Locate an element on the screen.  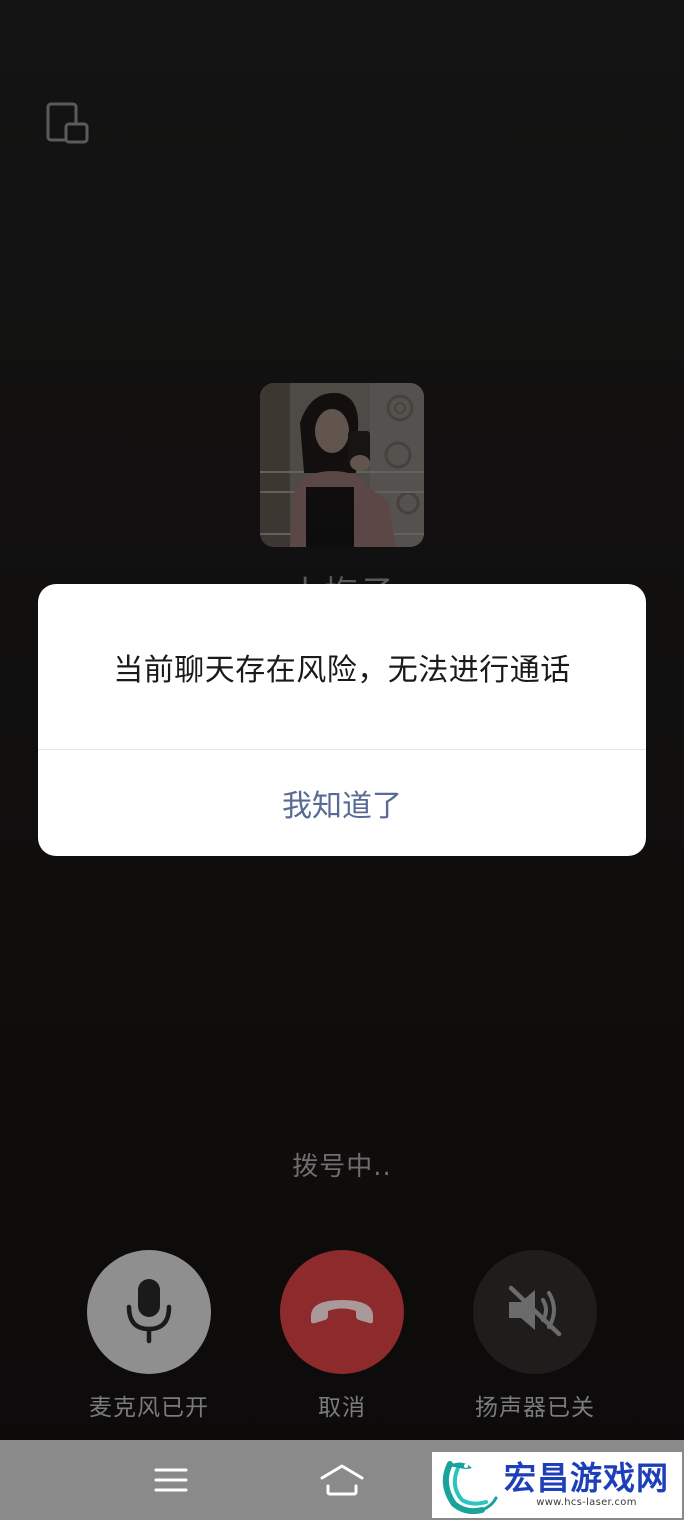
menu-icon is located at coordinates (171, 1480).